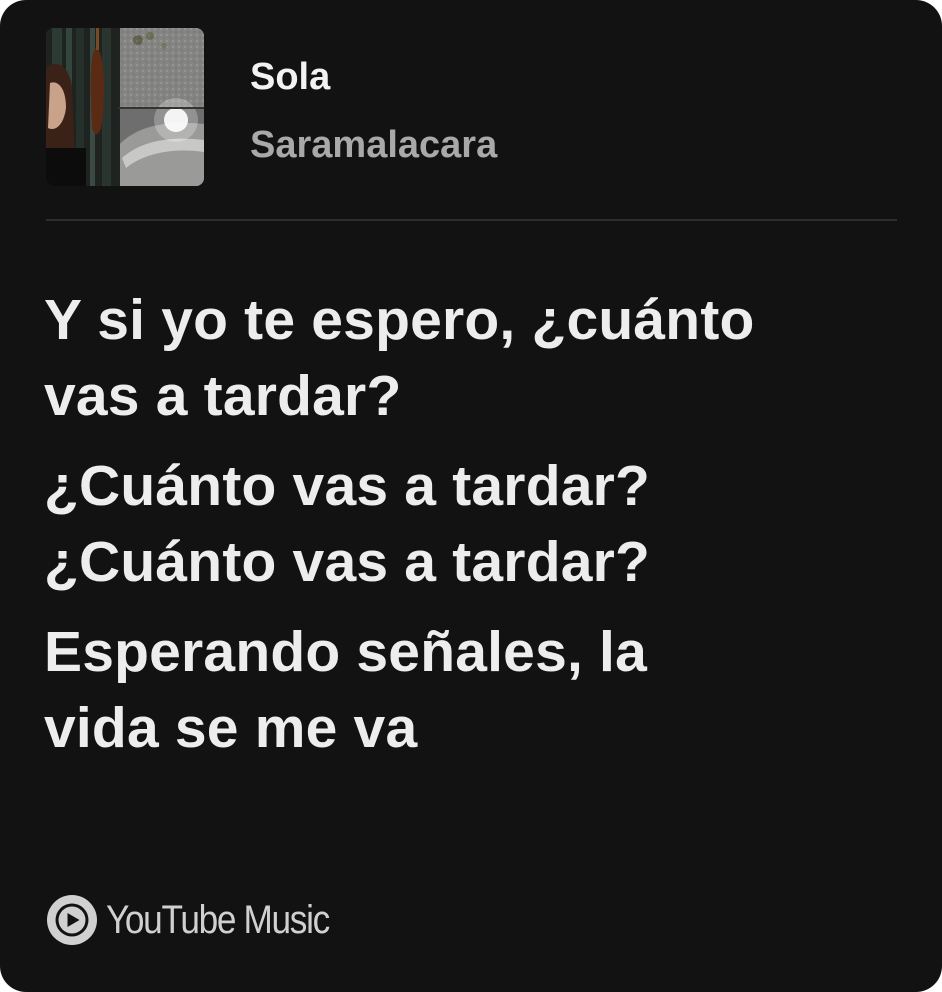 Image resolution: width=942 pixels, height=992 pixels. I want to click on lyrics-stanza: Y si yo te espero, ¿cuánto vas a tardar?, so click(474, 358).